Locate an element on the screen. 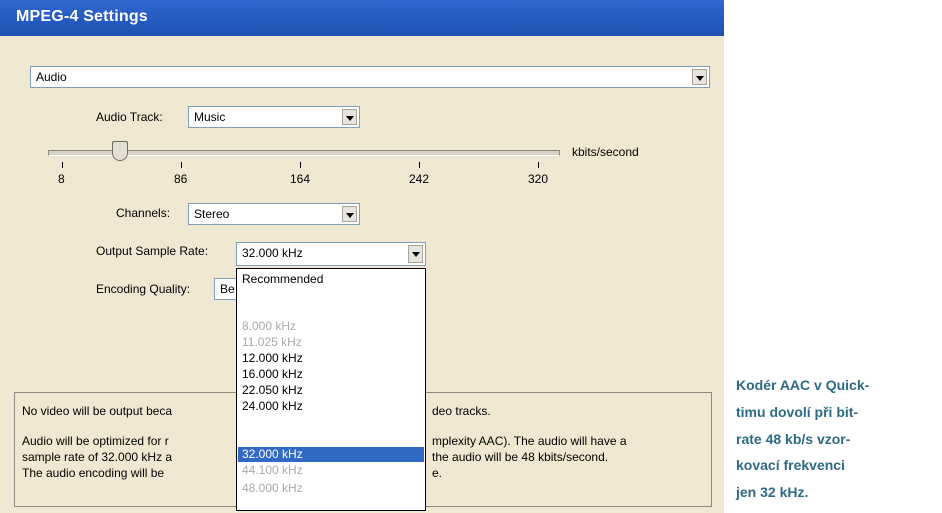  dropdown-option: 12.000 kHz is located at coordinates (331, 358).